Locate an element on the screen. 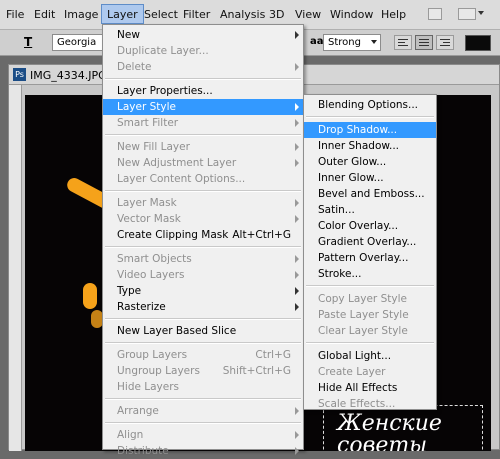 The image size is (500, 459). menu-item-type: Type is located at coordinates (203, 291).